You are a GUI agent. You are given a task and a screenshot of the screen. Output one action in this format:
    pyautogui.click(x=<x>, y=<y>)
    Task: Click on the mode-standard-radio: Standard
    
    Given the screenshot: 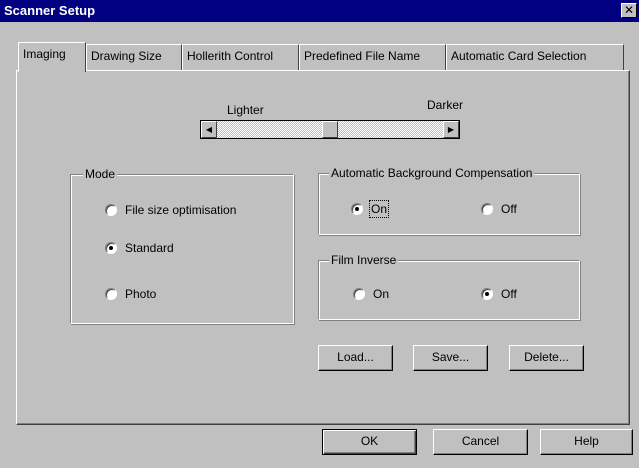 What is the action you would take?
    pyautogui.click(x=139, y=248)
    